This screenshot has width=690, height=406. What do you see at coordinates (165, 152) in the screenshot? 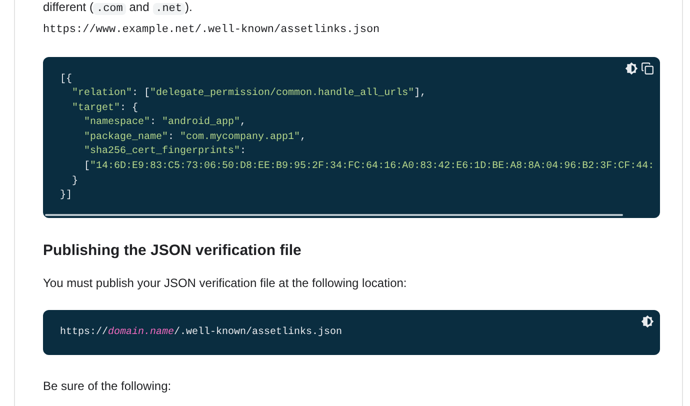
I see `code-line: "sha256_cert_fingerprints":` at bounding box center [165, 152].